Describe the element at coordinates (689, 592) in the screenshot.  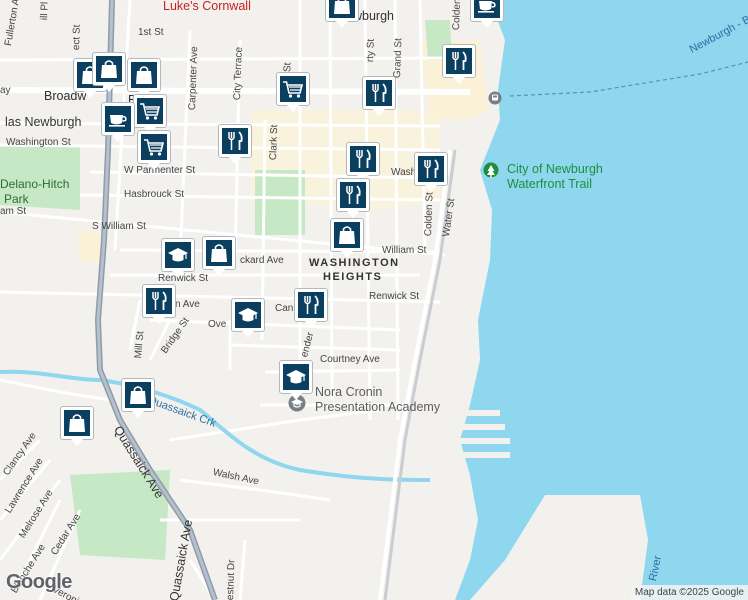
I see `map-attribution: Map data ©2025 Google` at that location.